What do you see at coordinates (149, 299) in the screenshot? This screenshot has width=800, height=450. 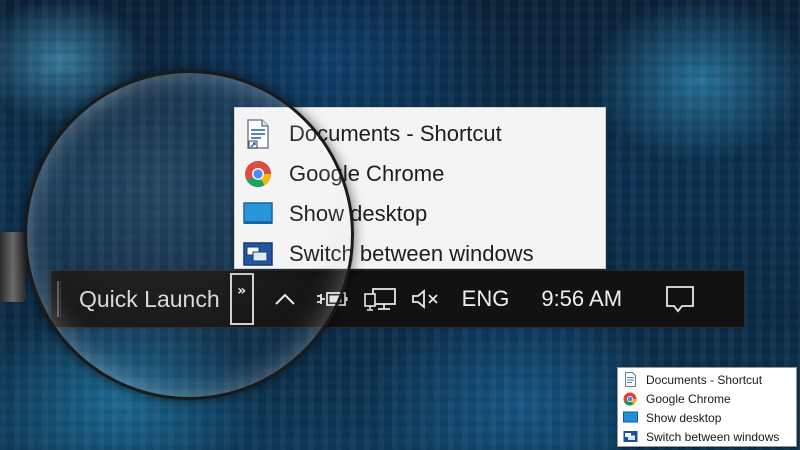 I see `quick-launch-label: Quick Launch` at bounding box center [149, 299].